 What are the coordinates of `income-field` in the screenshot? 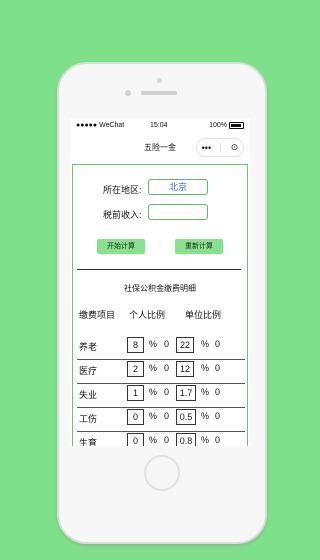 It's located at (178, 212).